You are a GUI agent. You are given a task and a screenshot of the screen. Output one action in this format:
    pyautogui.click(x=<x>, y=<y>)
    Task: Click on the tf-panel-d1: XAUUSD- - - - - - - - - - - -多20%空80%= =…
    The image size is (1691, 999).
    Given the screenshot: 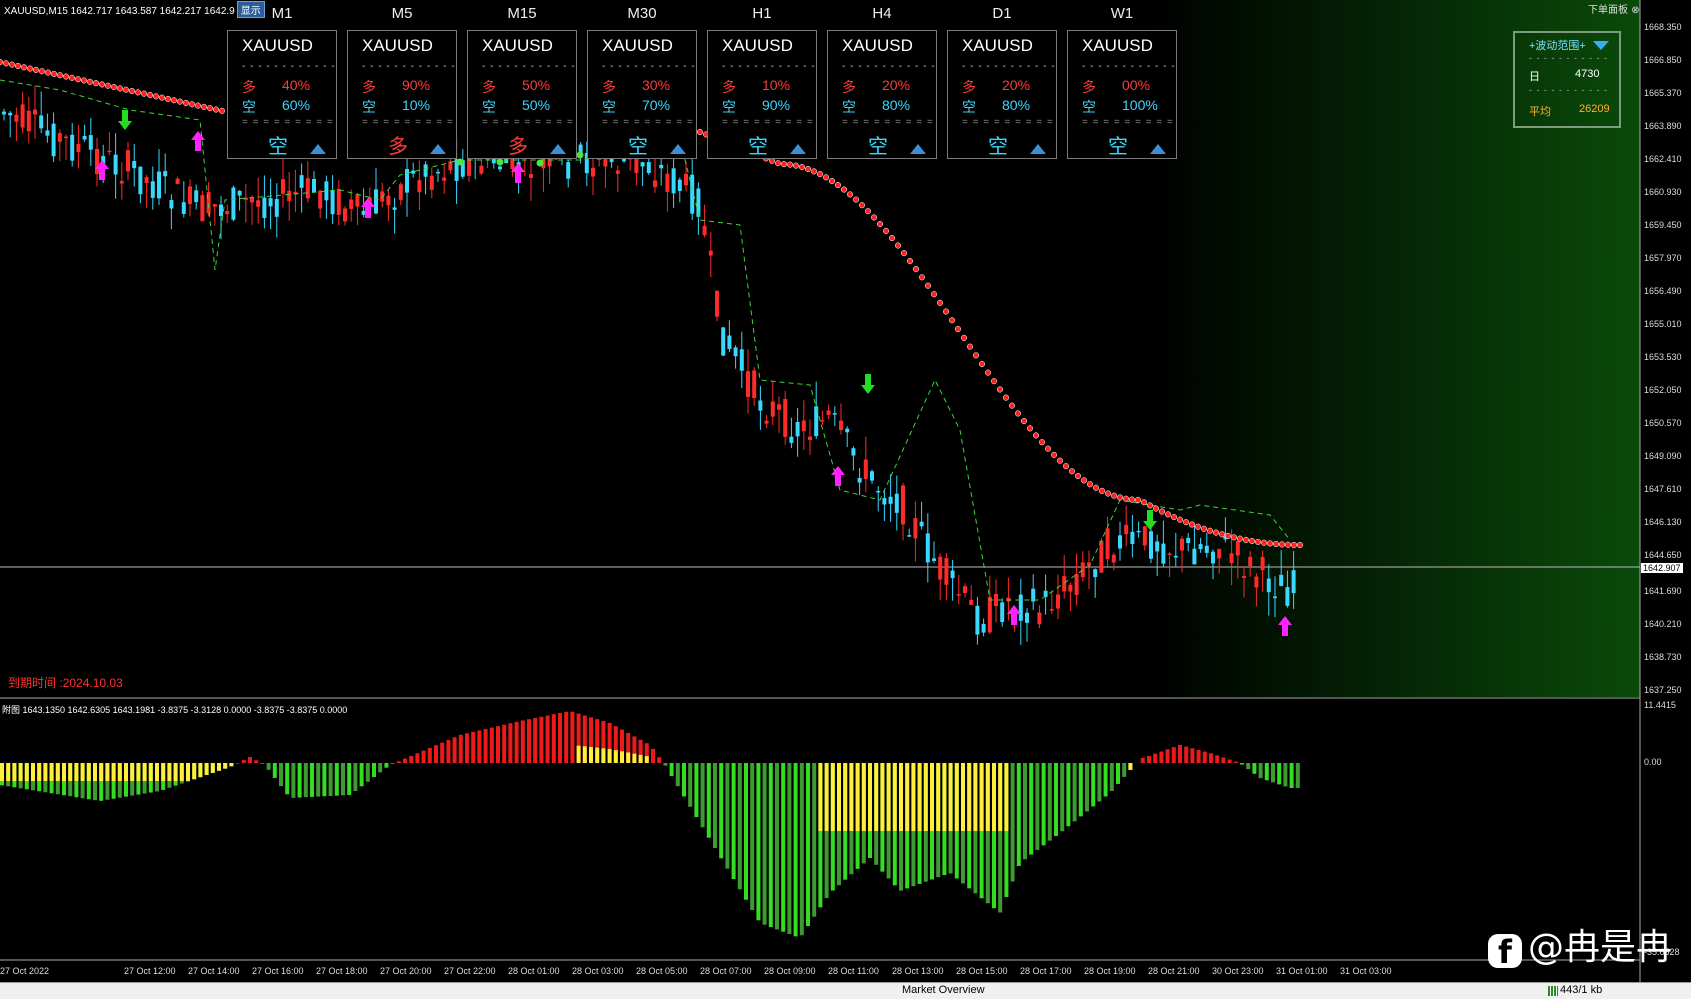 What is the action you would take?
    pyautogui.click(x=1002, y=94)
    